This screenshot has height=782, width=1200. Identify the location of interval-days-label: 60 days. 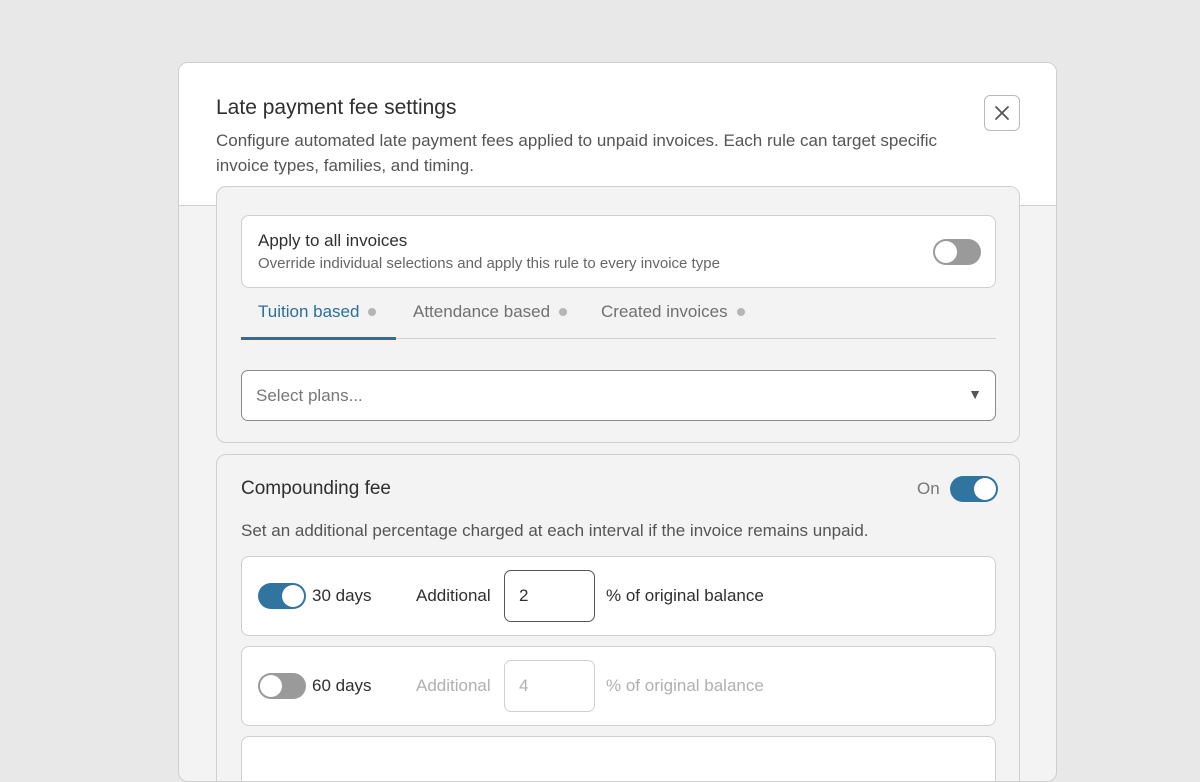
(342, 685).